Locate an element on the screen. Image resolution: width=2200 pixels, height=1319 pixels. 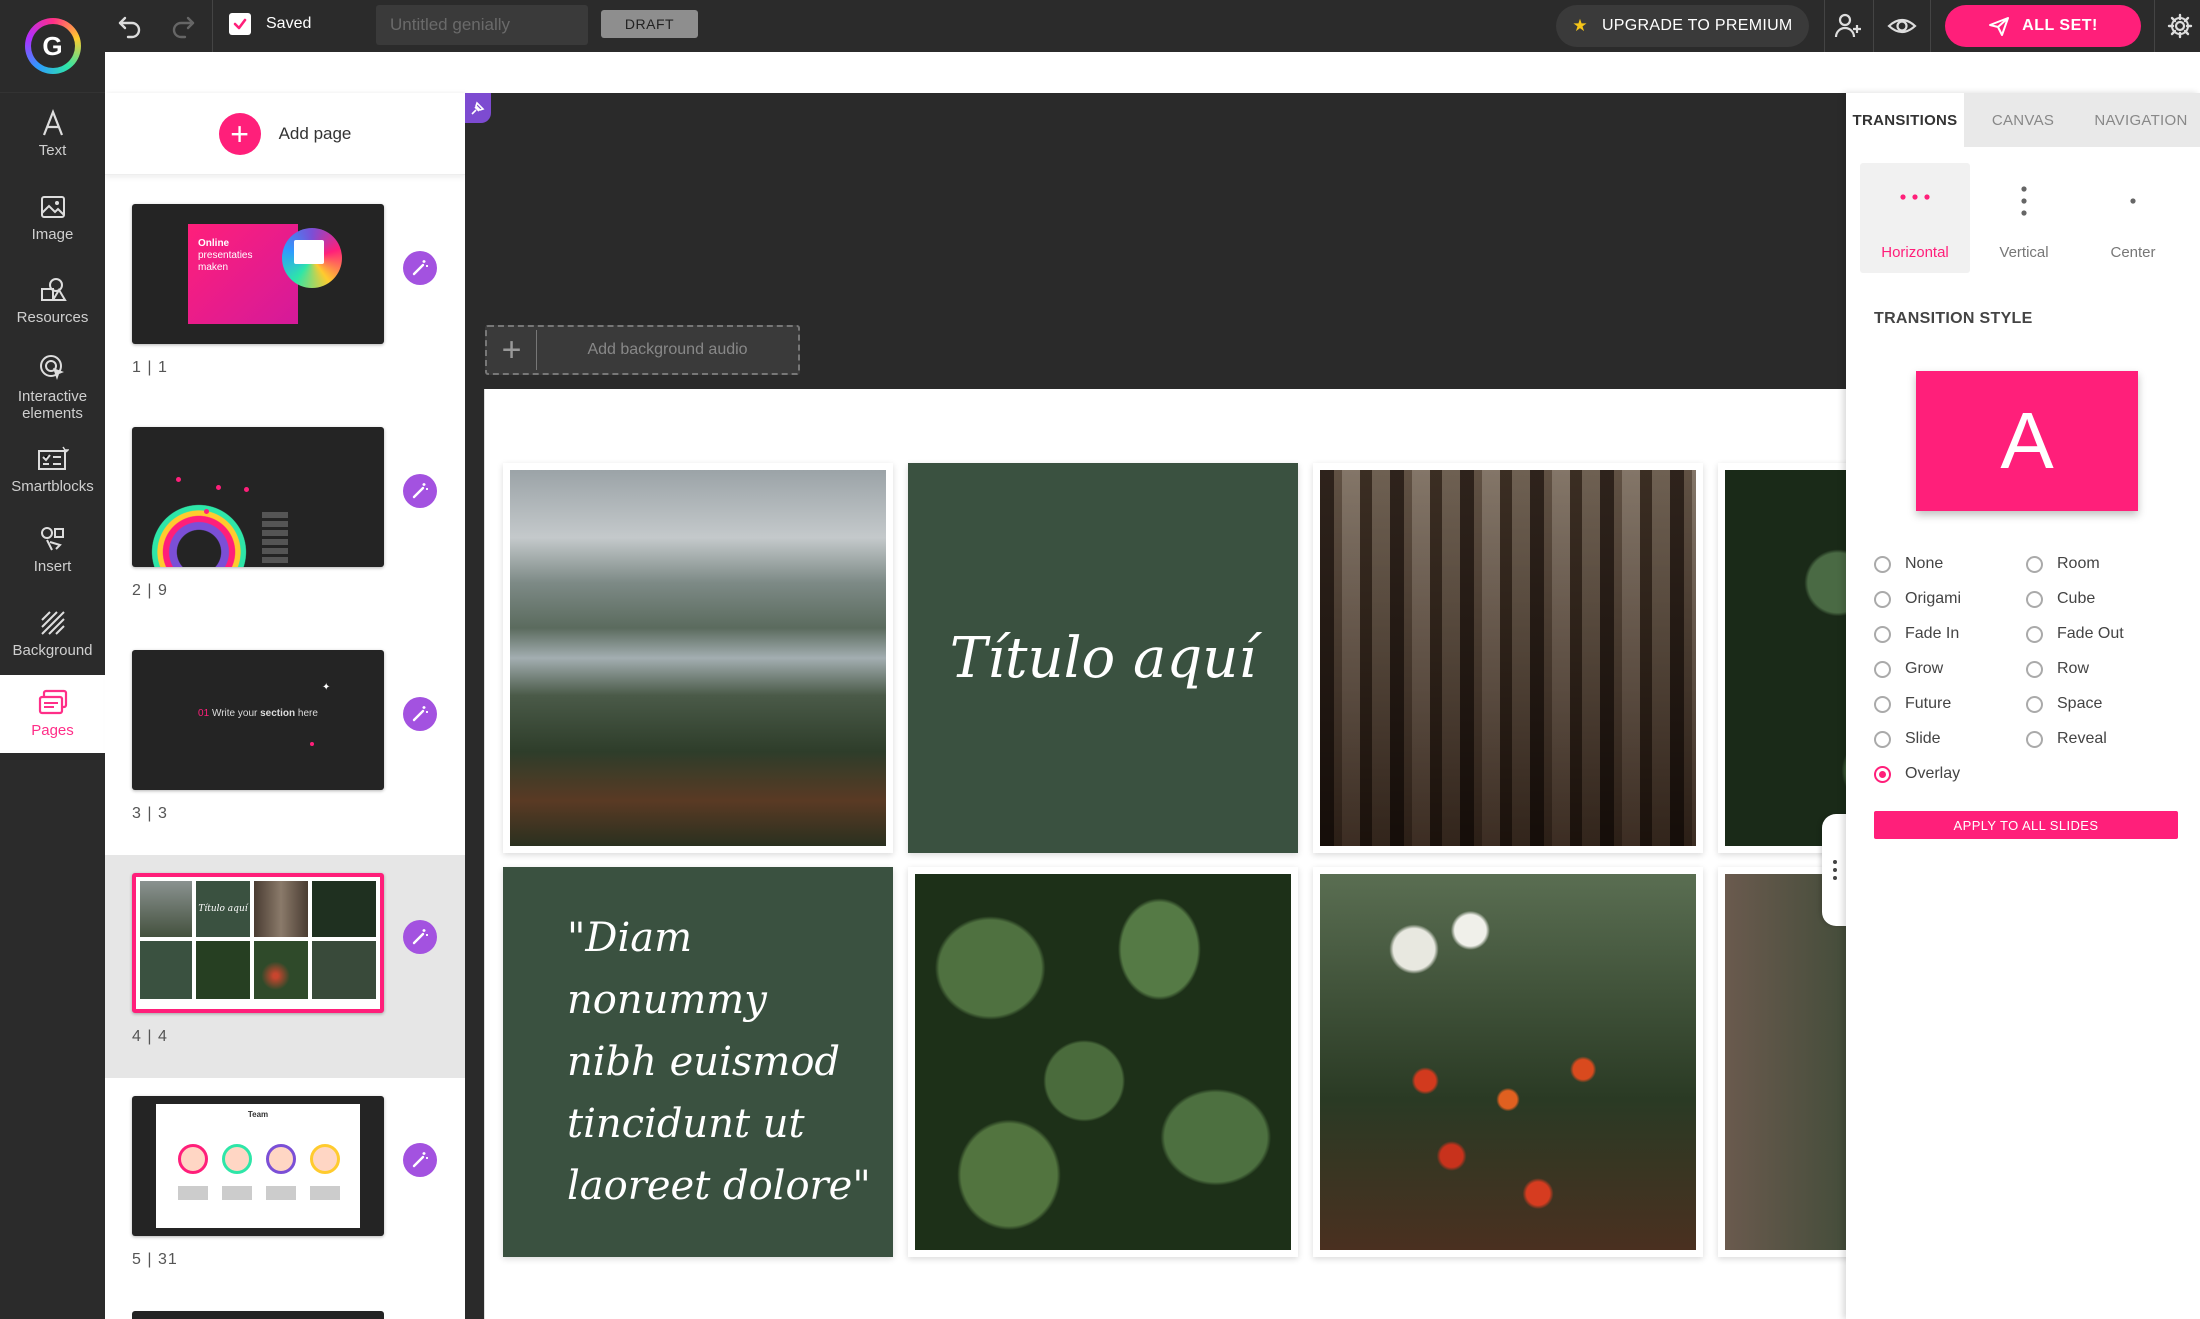
page-number: 3 | 3 is located at coordinates (150, 813).